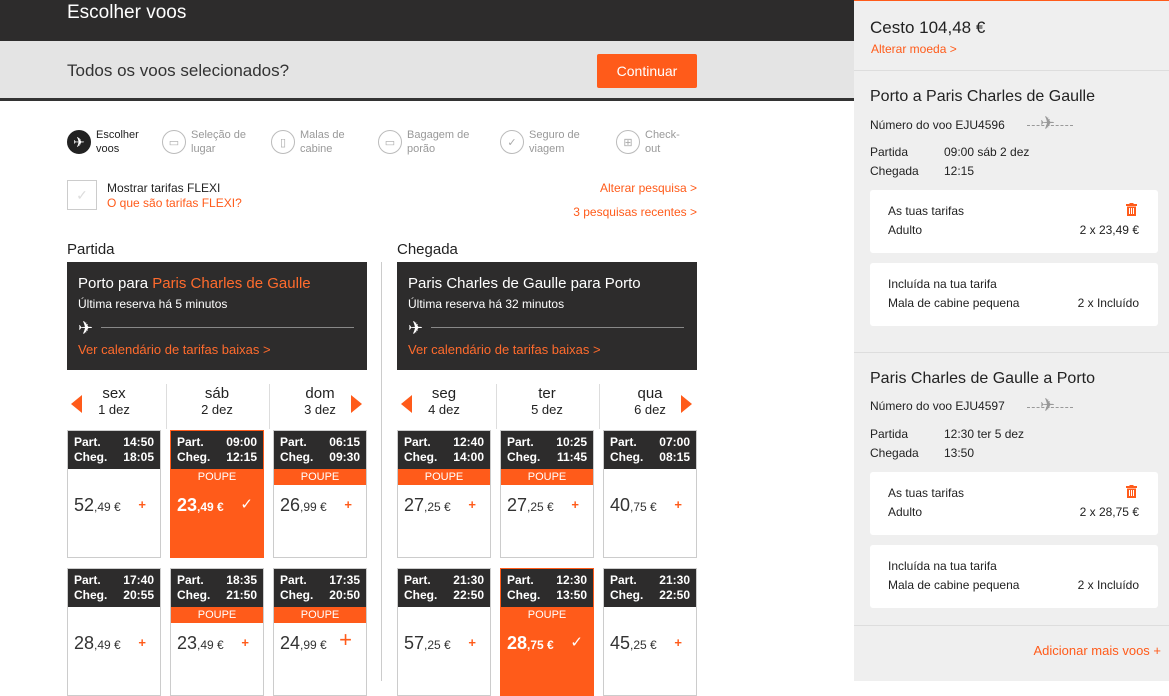 Image resolution: width=1169 pixels, height=696 pixels. I want to click on flight-card: Part. Cheg. 07:00 08:15 40,75 € +, so click(650, 494).